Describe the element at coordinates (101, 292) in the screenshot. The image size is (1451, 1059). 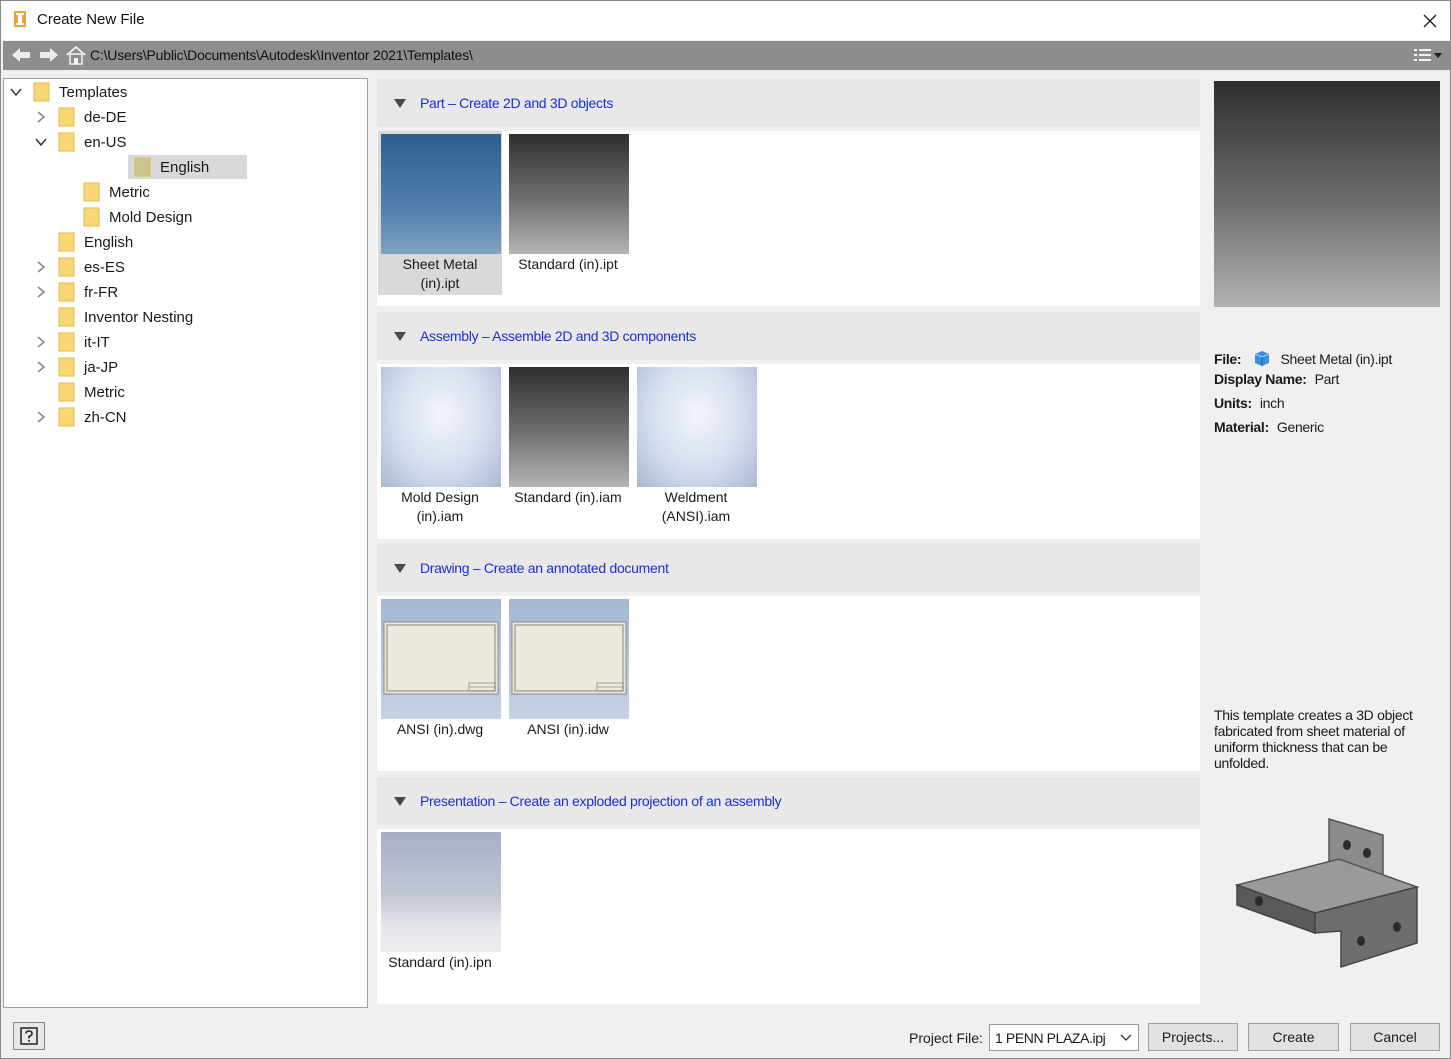
I see `tree-item-label: fr-FR` at that location.